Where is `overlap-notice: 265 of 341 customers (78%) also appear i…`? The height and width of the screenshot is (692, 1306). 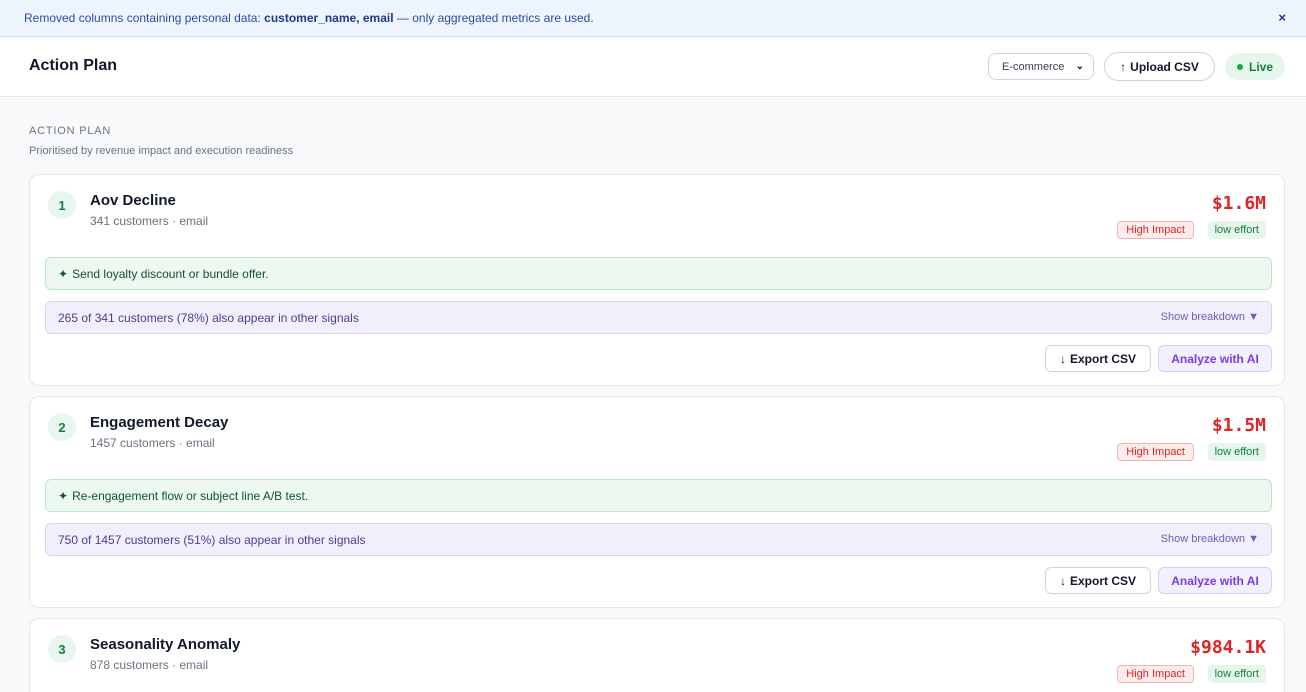 overlap-notice: 265 of 341 customers (78%) also appear i… is located at coordinates (658, 317).